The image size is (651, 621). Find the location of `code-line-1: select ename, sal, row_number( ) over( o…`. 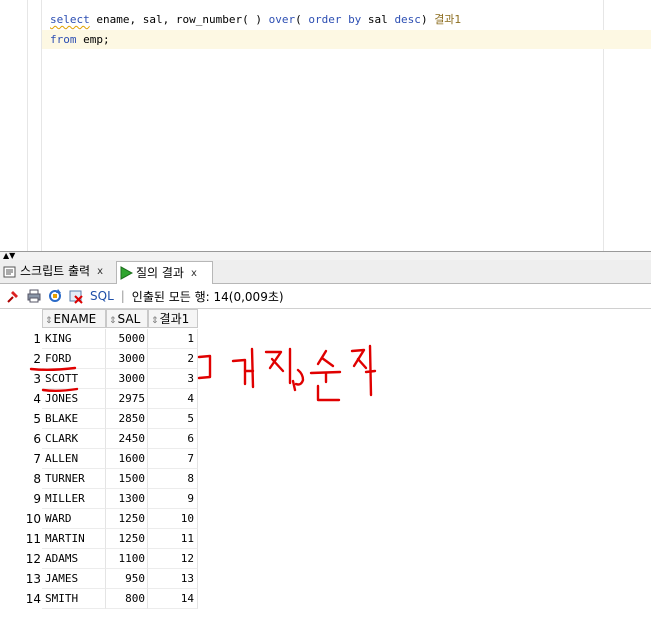

code-line-1: select ename, sal, row_number( ) over( o… is located at coordinates (255, 19).